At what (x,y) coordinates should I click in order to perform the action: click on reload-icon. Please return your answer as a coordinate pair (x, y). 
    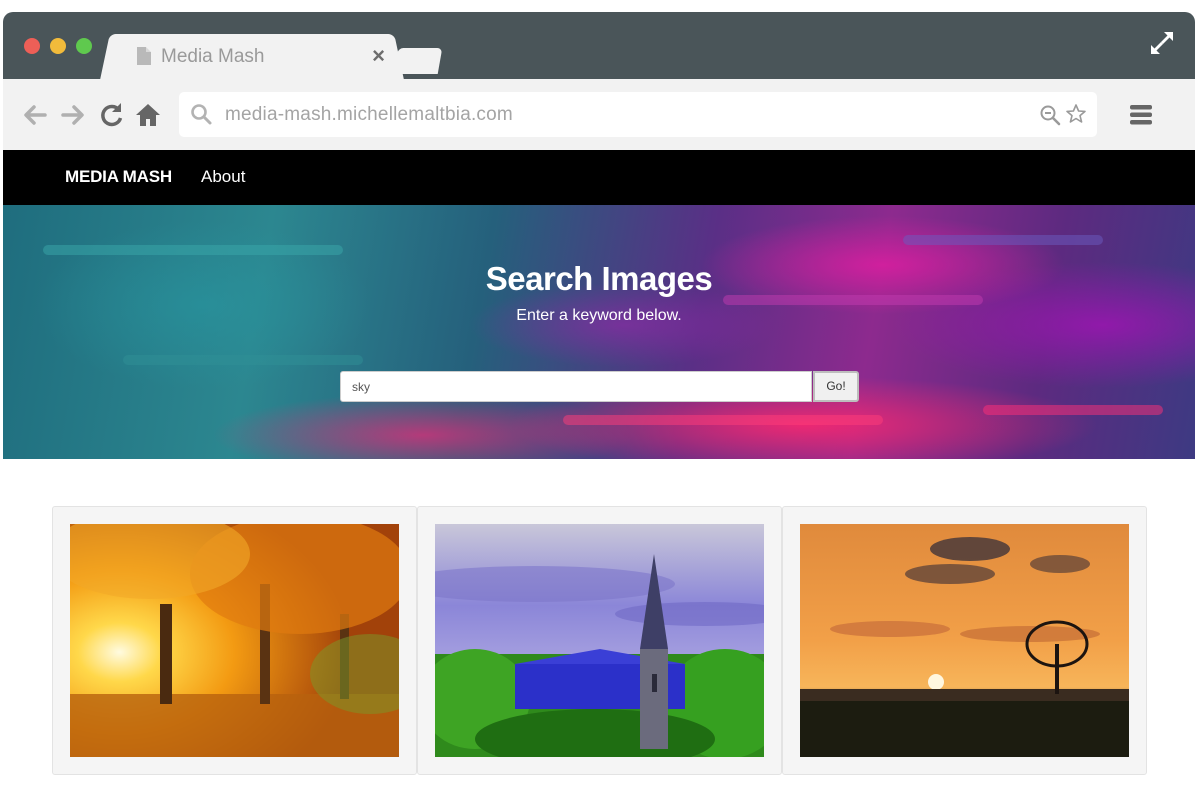
    Looking at the image, I should click on (112, 115).